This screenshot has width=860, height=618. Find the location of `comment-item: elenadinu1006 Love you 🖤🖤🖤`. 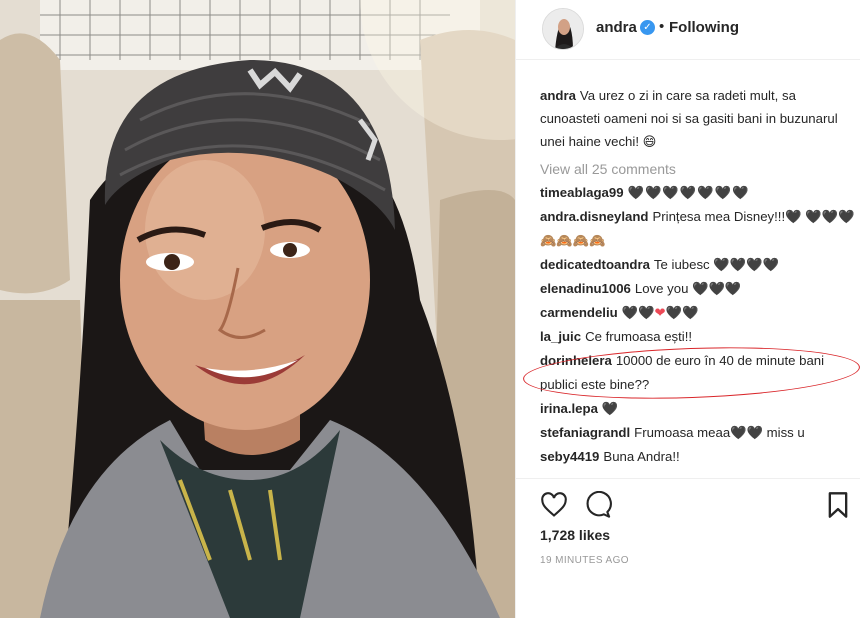

comment-item: elenadinu1006 Love you 🖤🖤🖤 is located at coordinates (697, 289).